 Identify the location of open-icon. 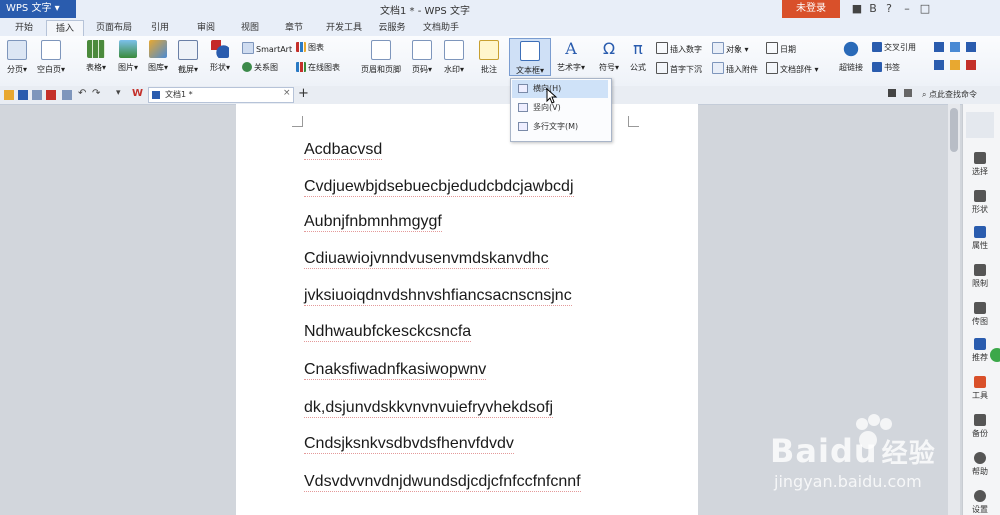
(9, 95).